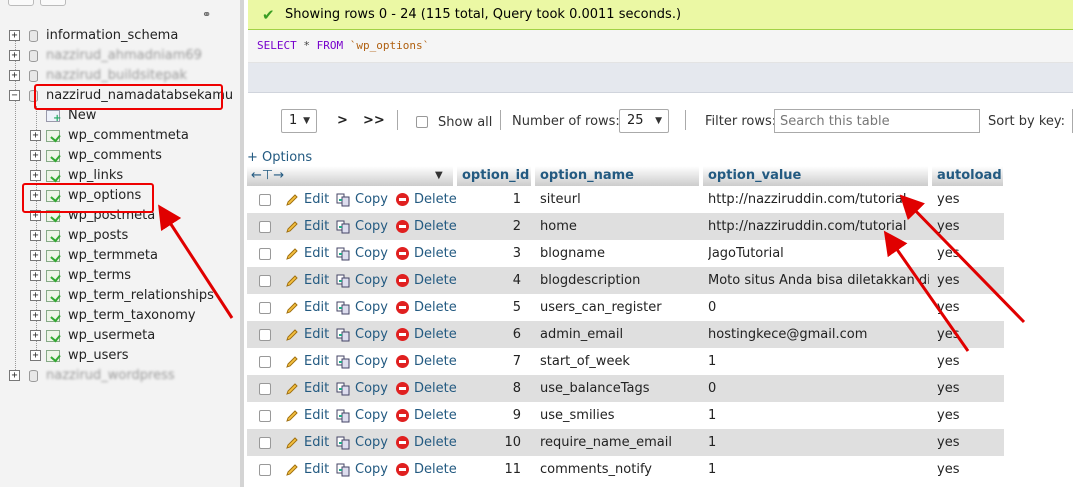  Describe the element at coordinates (422, 122) in the screenshot. I see `show-all-checkbox` at that location.